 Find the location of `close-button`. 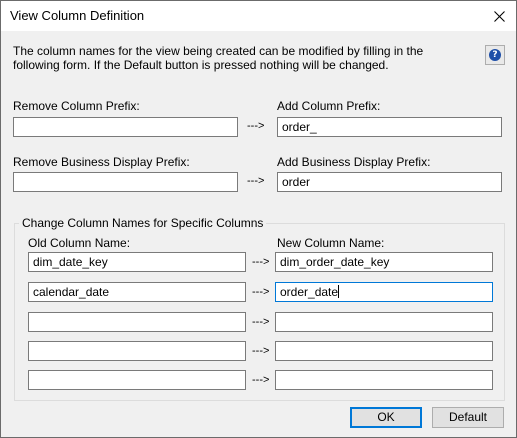

close-button is located at coordinates (499, 16).